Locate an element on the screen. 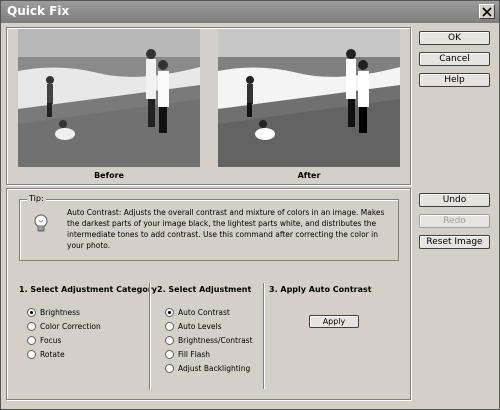 The image size is (500, 410). after-label: After is located at coordinates (309, 175).